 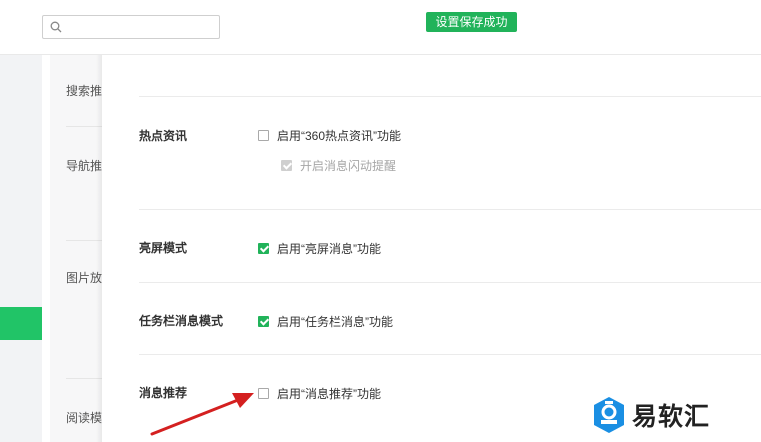 I want to click on watermark-logo: 易软汇, so click(x=651, y=415).